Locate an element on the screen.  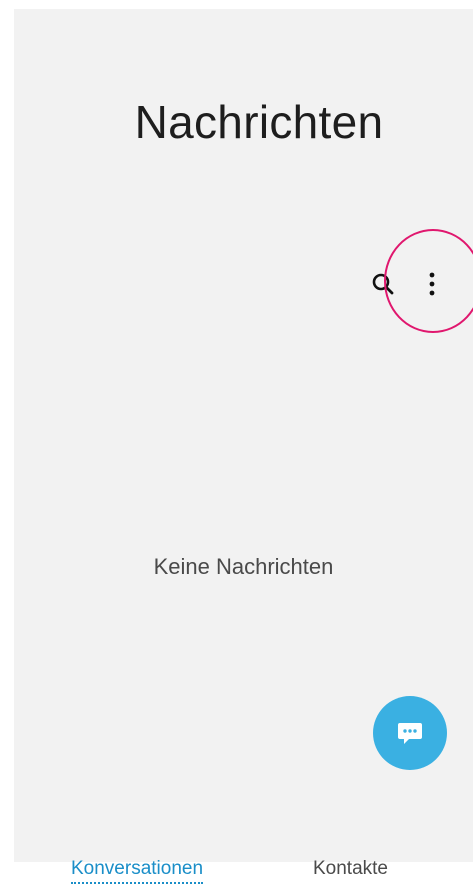
more-options-button is located at coordinates (432, 285).